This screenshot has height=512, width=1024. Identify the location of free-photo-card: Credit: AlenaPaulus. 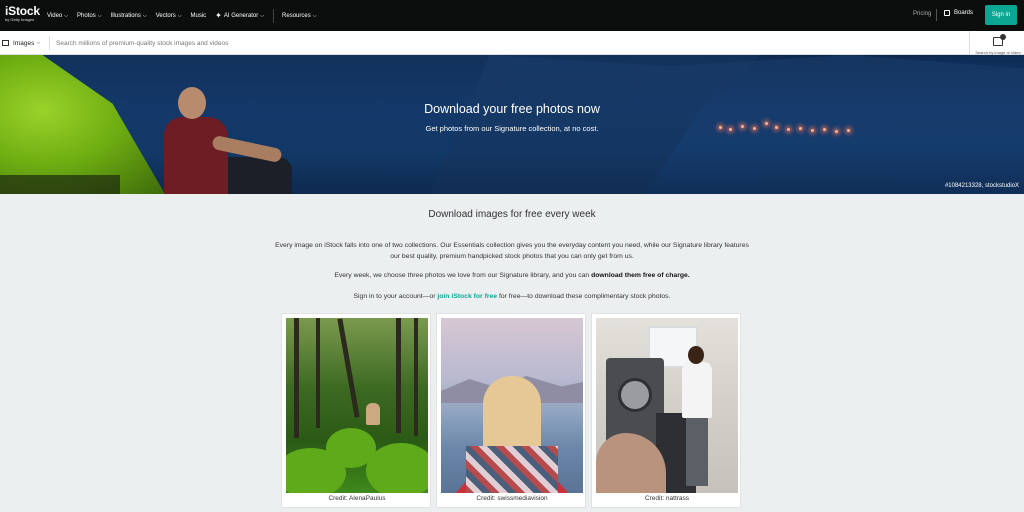
(356, 410).